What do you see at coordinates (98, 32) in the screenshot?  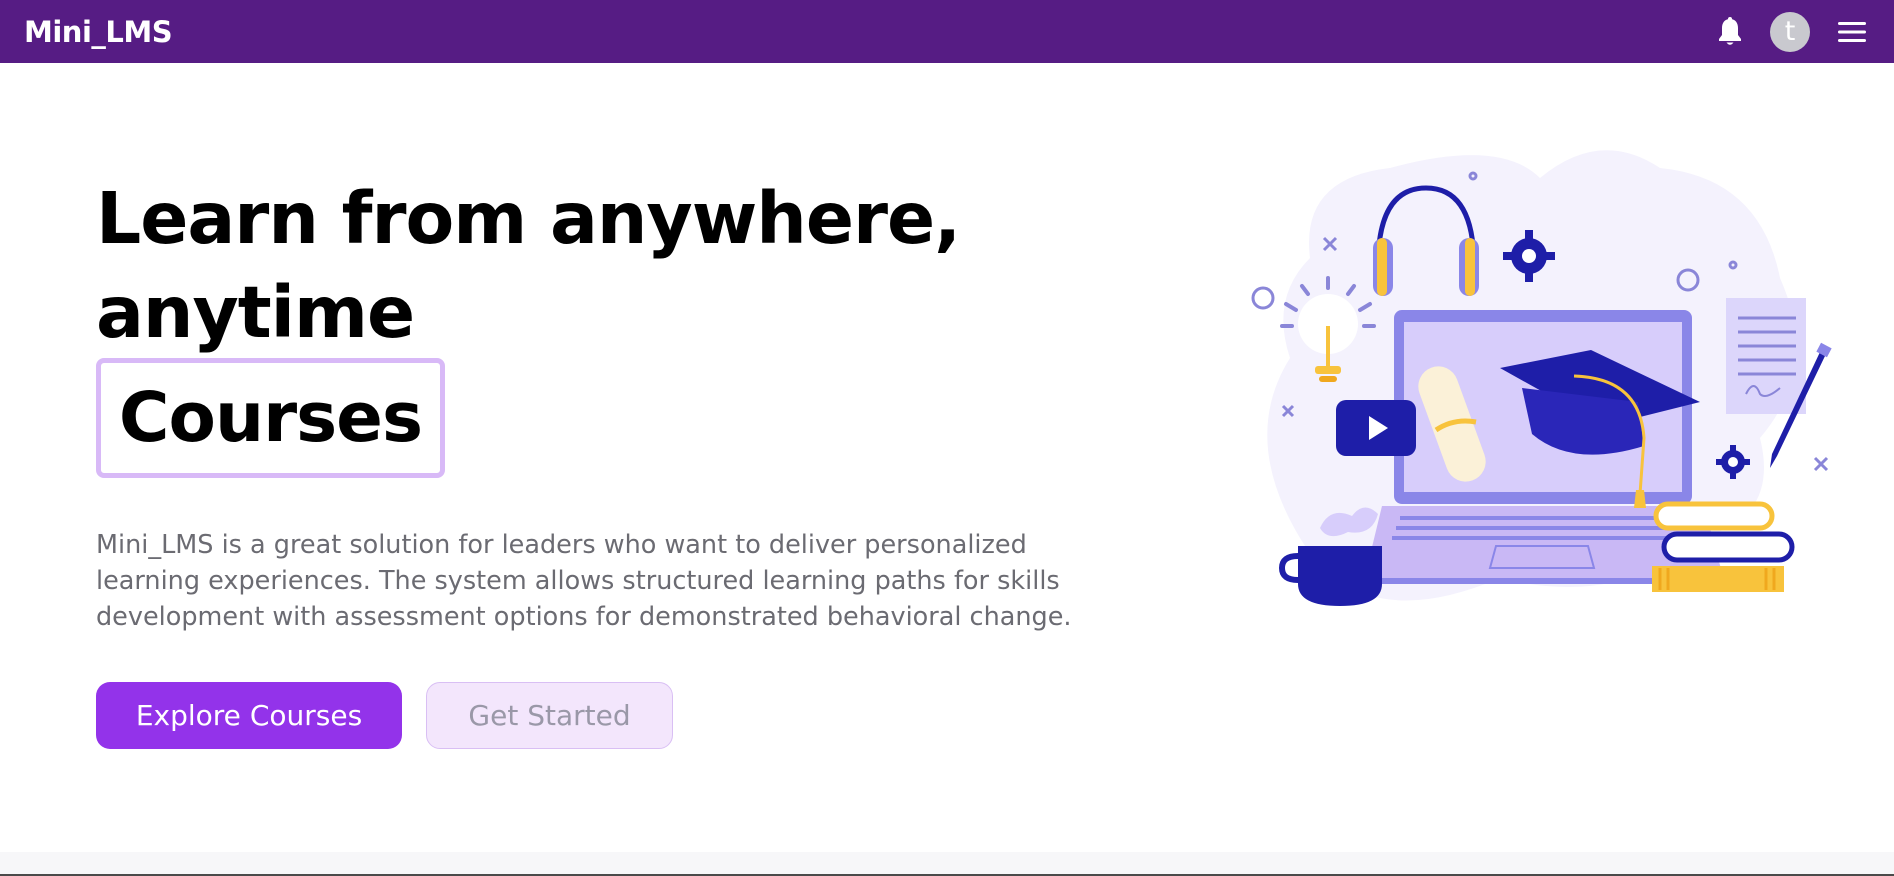 I see `brand-logo: Mini_LMS` at bounding box center [98, 32].